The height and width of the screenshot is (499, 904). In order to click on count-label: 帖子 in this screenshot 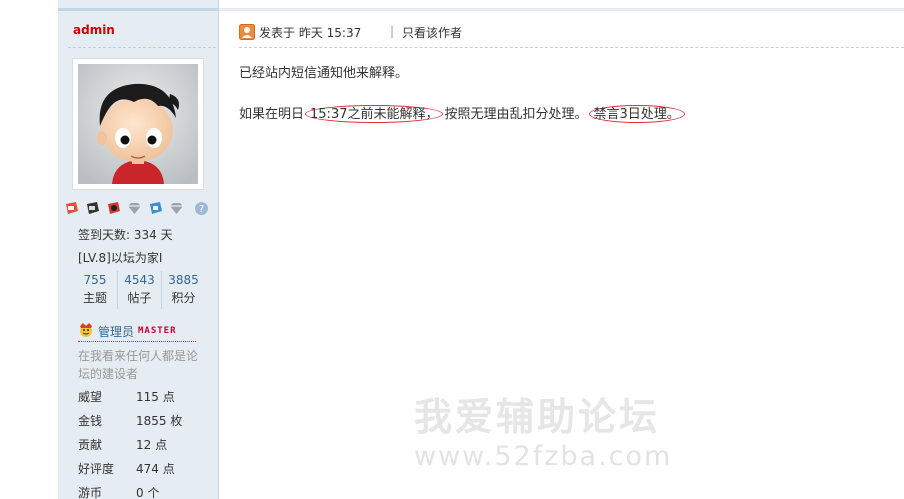, I will do `click(139, 298)`.